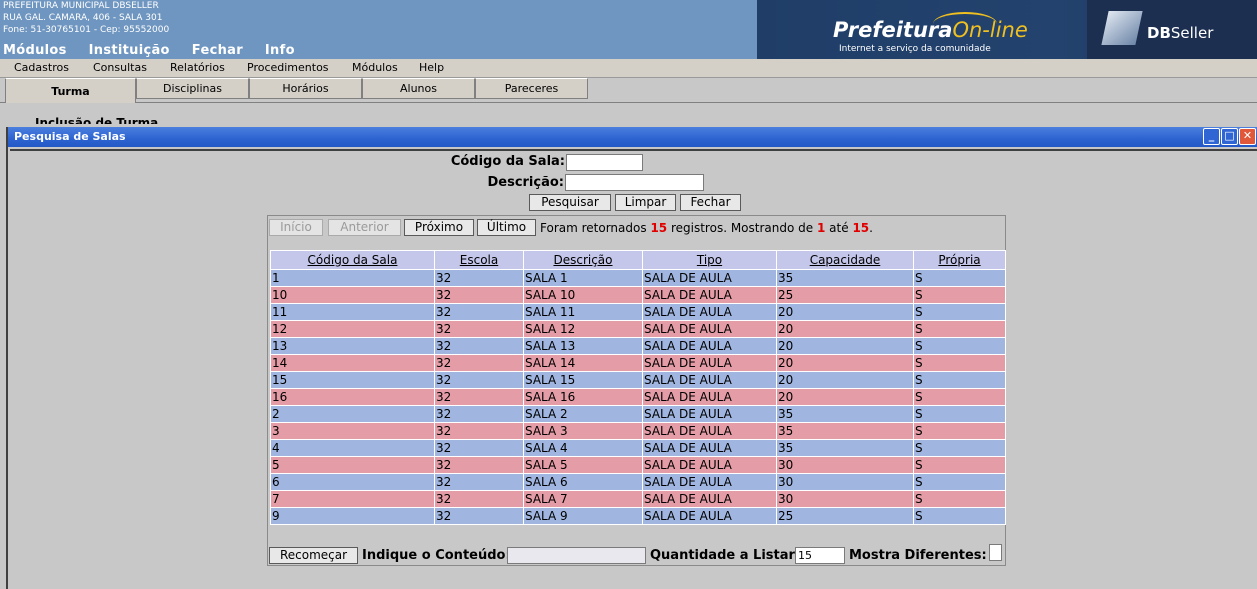 Image resolution: width=1257 pixels, height=589 pixels. I want to click on table-row: 13 32 SALA 13 SALA DE AULA 20 S, so click(638, 346).